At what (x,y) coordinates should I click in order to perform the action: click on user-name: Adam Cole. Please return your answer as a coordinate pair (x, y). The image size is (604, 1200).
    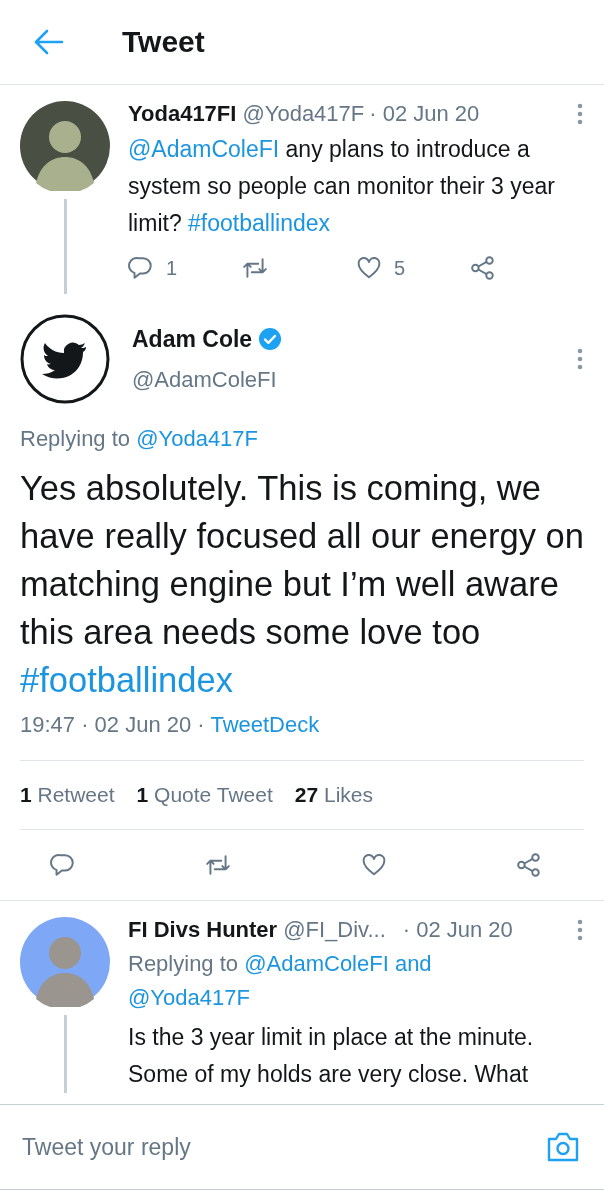
    Looking at the image, I should click on (192, 339).